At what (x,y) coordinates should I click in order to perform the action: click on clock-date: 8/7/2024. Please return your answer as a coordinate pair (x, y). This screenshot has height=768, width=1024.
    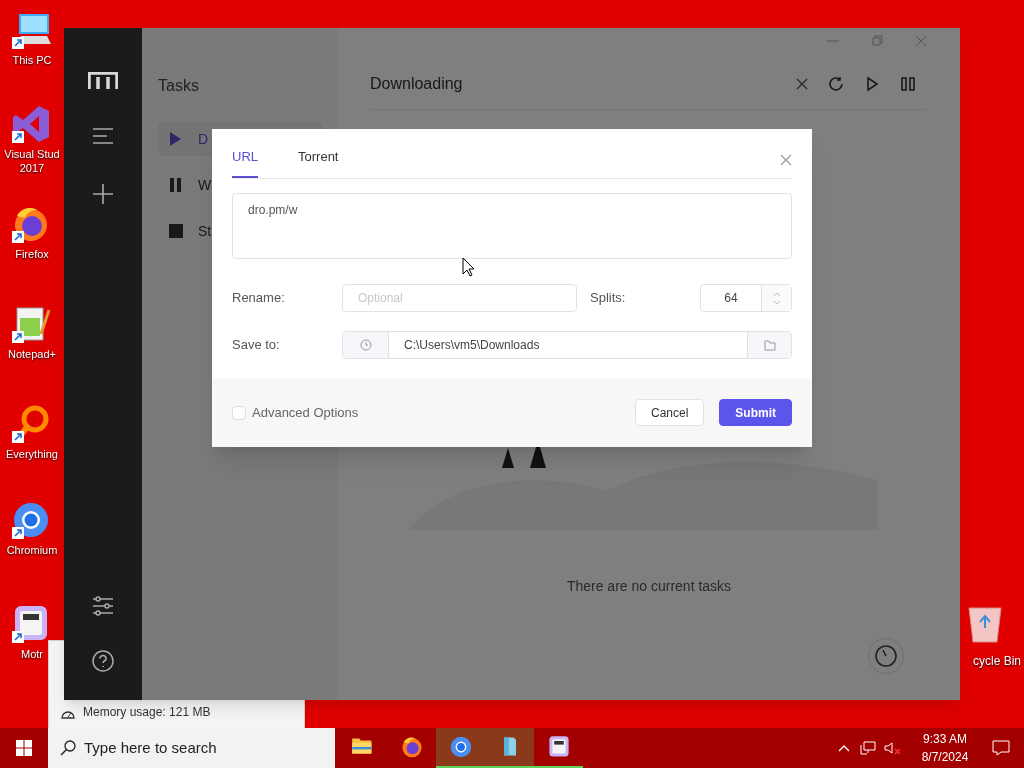
    Looking at the image, I should click on (945, 757).